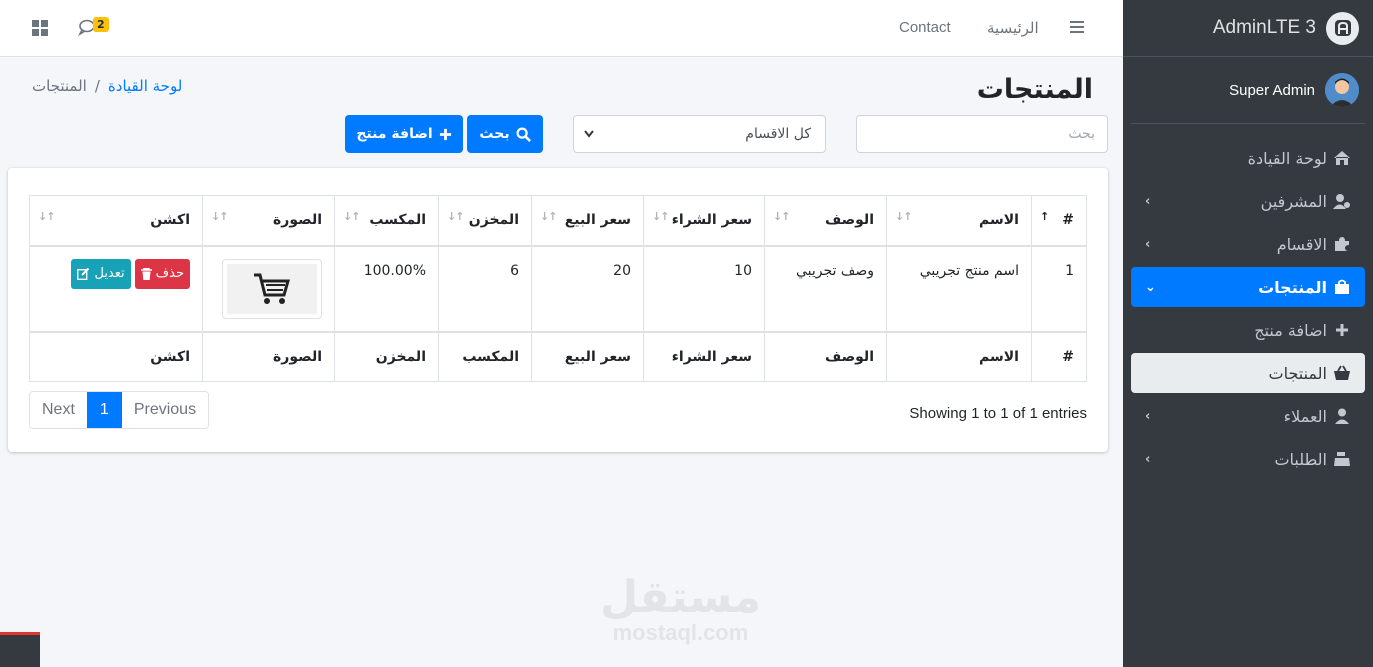 This screenshot has width=1373, height=667. I want to click on footer-cell: سعر الشراء, so click(704, 356).